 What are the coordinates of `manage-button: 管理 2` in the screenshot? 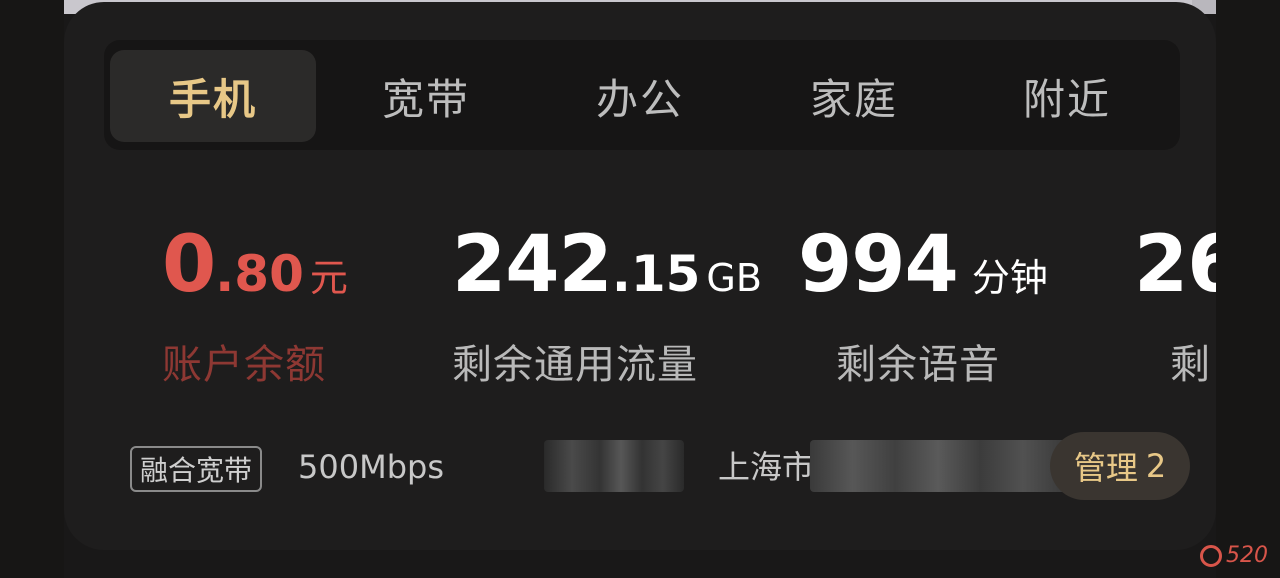 It's located at (1120, 466).